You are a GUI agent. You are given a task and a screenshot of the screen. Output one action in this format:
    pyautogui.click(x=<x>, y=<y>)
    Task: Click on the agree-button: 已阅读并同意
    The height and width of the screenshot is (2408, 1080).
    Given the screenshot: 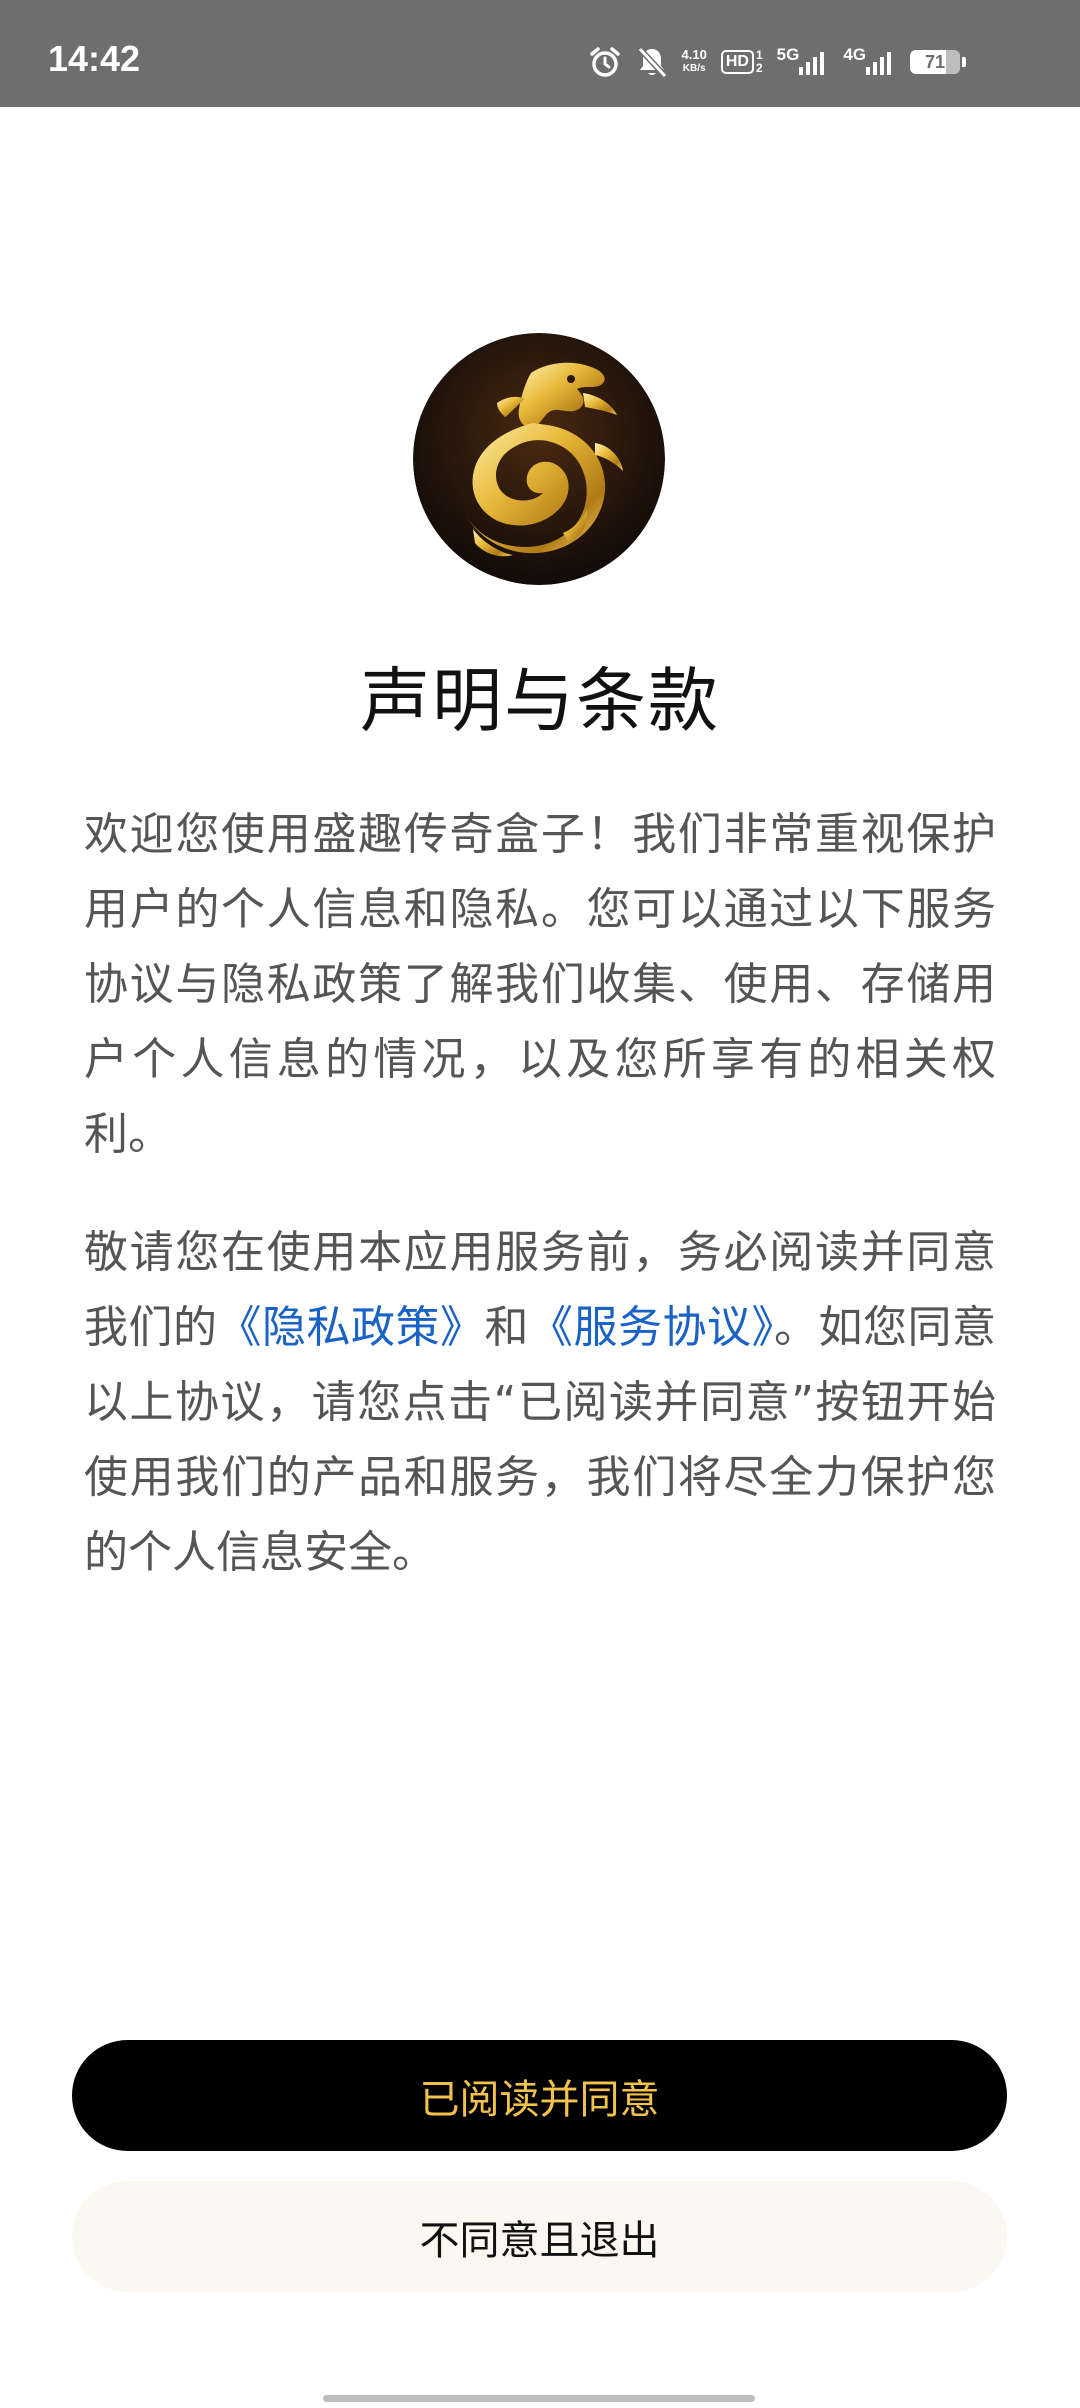 What is the action you would take?
    pyautogui.click(x=539, y=2095)
    